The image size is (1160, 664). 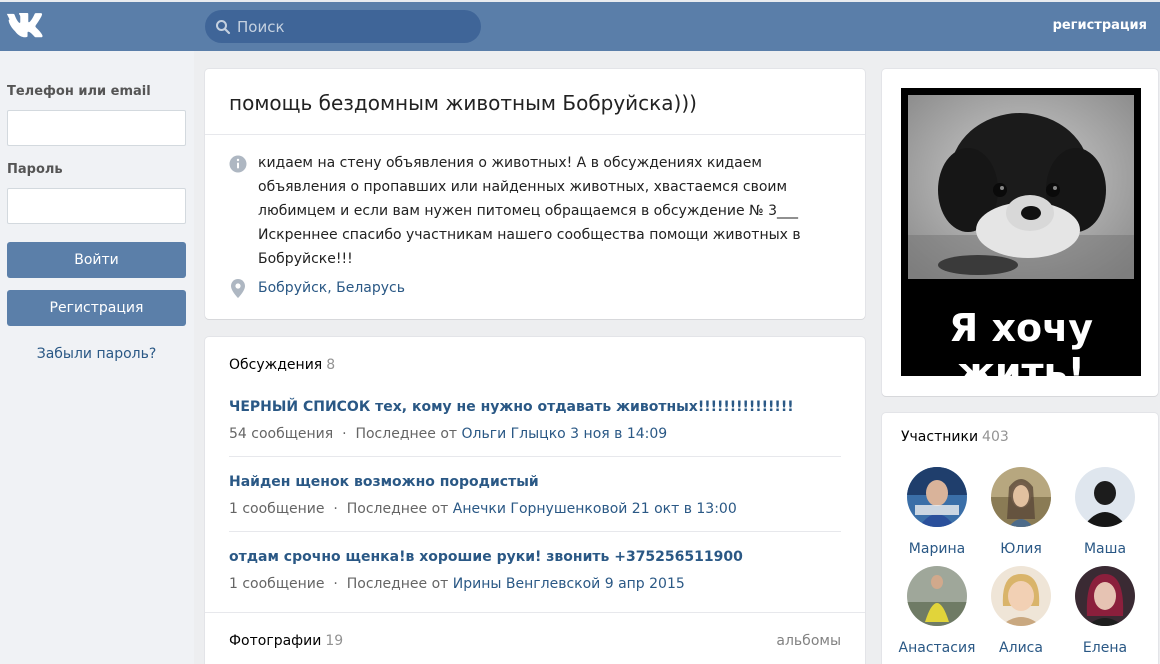 I want to click on member-item: Елена, so click(x=1105, y=611).